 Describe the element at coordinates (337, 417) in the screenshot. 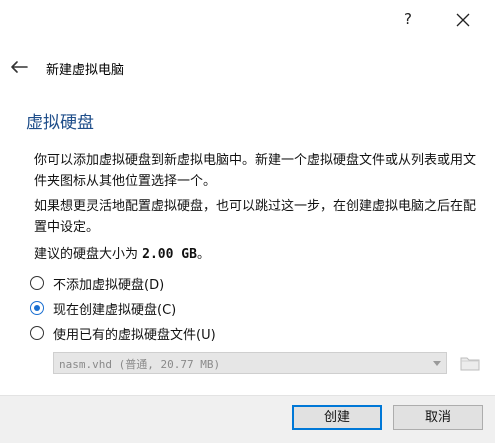

I see `create-button: 创建` at that location.